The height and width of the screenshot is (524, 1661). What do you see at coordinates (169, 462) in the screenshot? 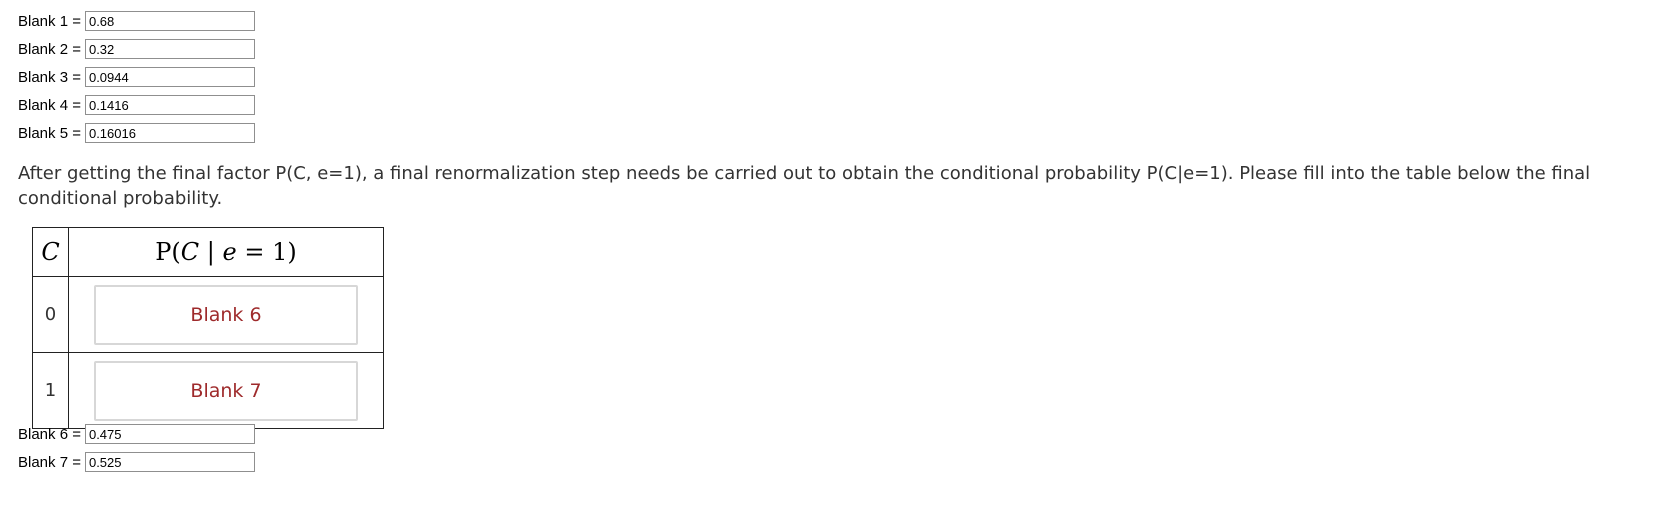
I see `blank-7-input` at bounding box center [169, 462].